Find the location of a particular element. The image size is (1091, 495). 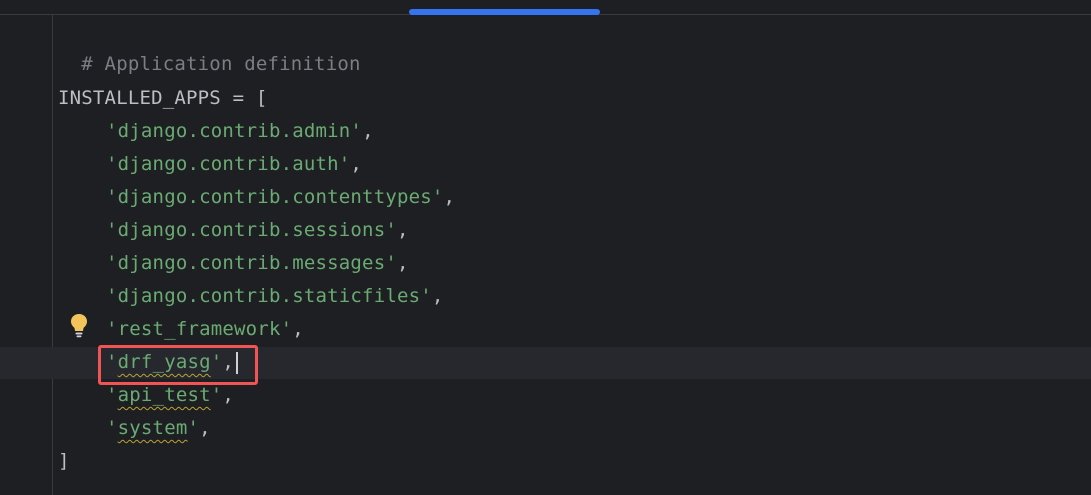

close-bracket: ] is located at coordinates (64, 461).